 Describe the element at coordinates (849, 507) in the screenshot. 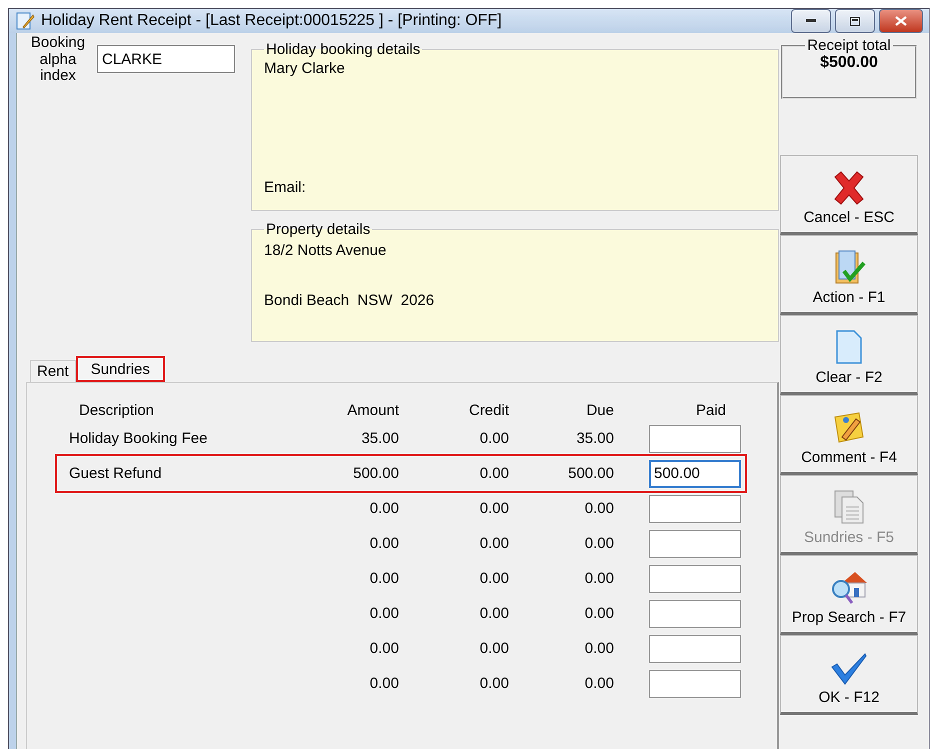

I see `documents-icon` at that location.